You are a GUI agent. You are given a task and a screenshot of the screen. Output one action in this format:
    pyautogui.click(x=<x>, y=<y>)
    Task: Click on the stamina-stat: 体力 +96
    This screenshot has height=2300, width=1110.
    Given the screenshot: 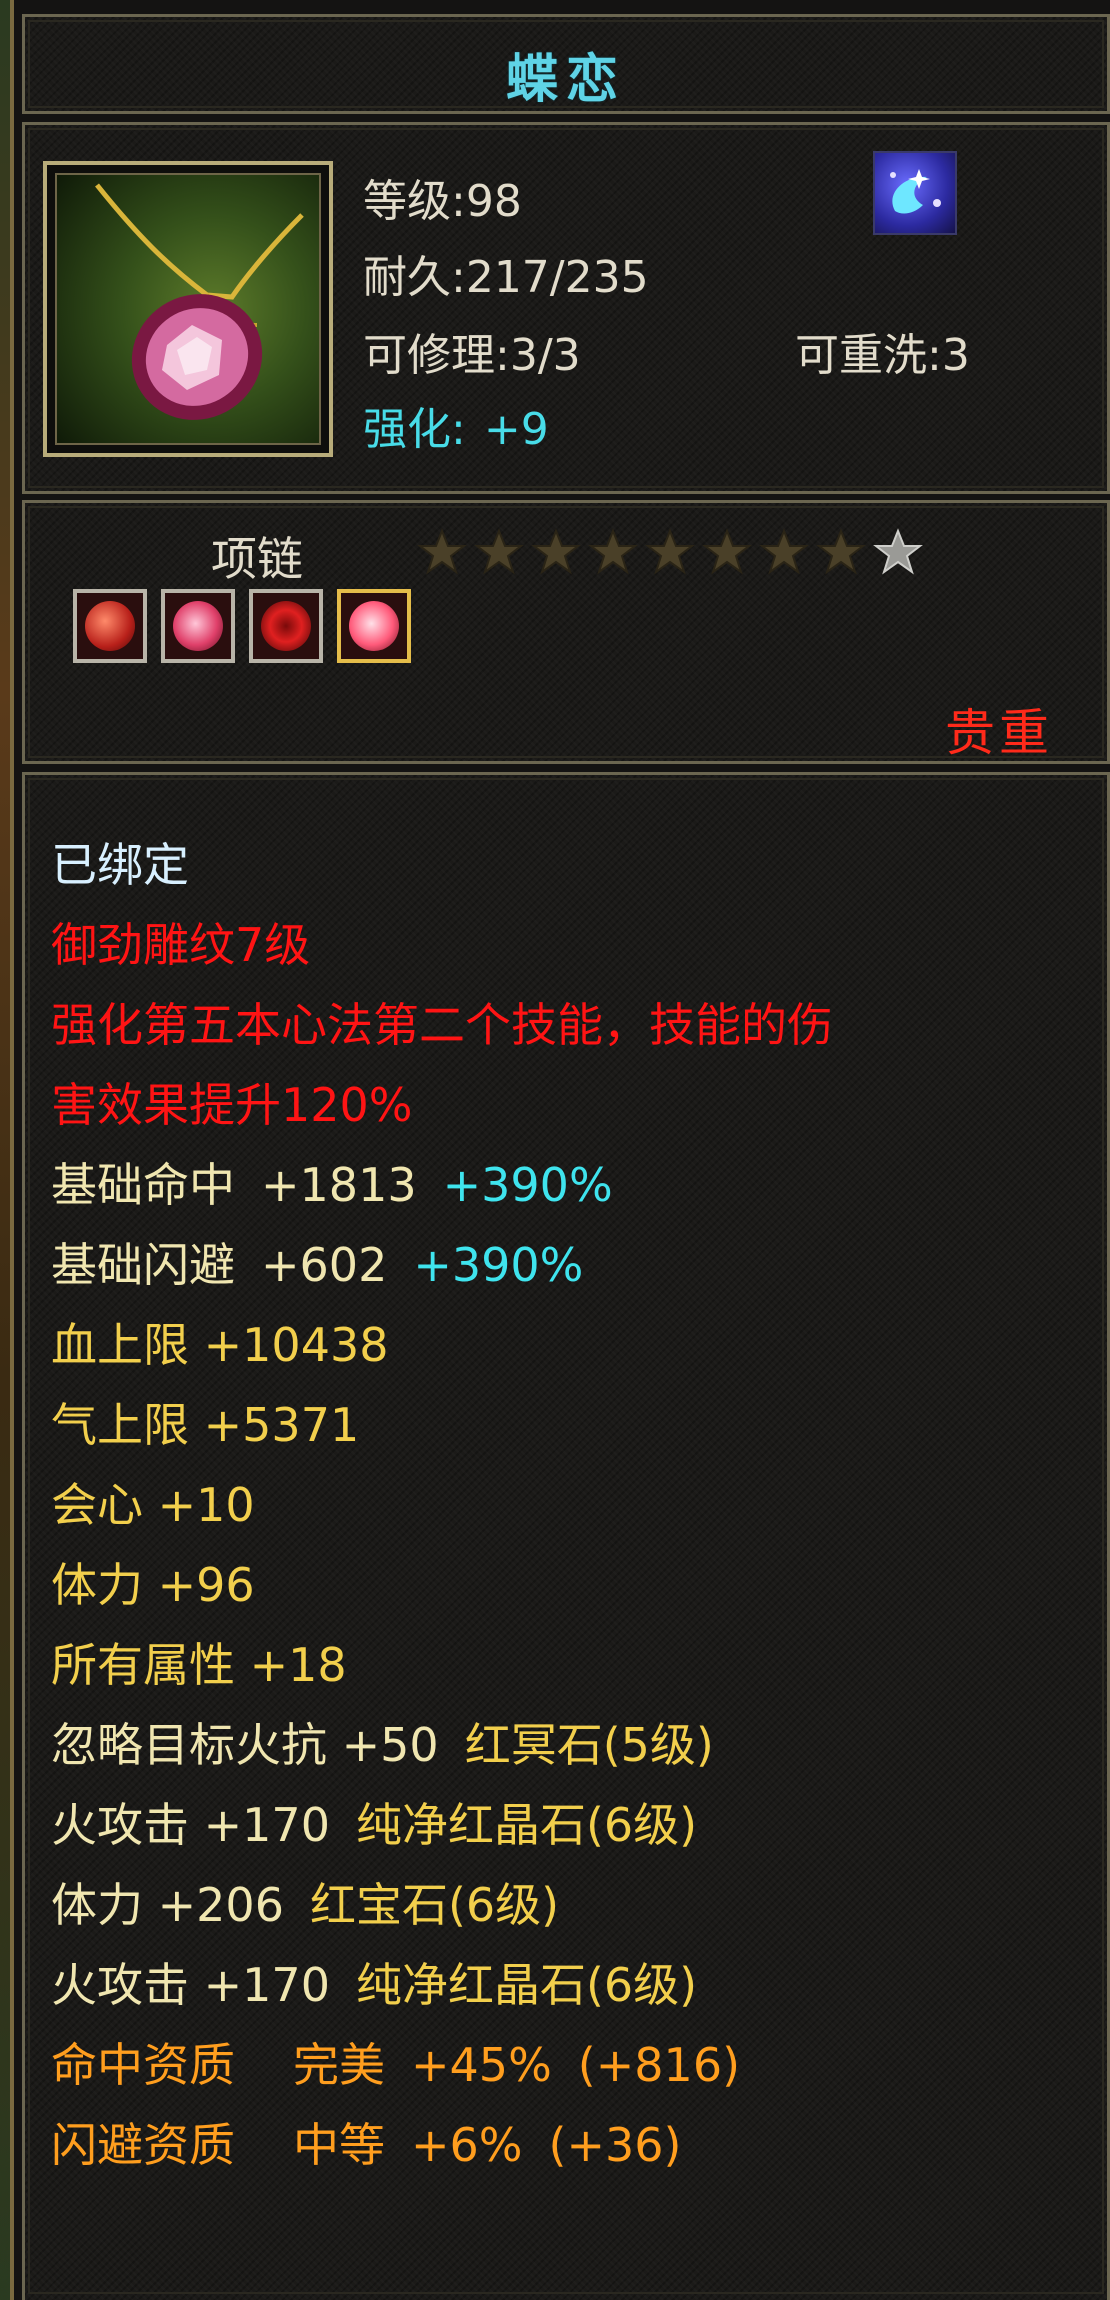 What is the action you would take?
    pyautogui.click(x=153, y=1585)
    